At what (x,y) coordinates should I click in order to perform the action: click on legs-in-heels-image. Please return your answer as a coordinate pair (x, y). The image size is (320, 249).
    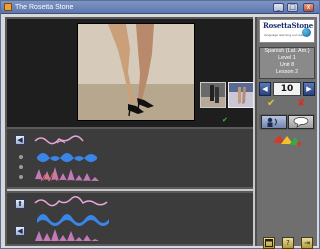
    Looking at the image, I should click on (136, 72).